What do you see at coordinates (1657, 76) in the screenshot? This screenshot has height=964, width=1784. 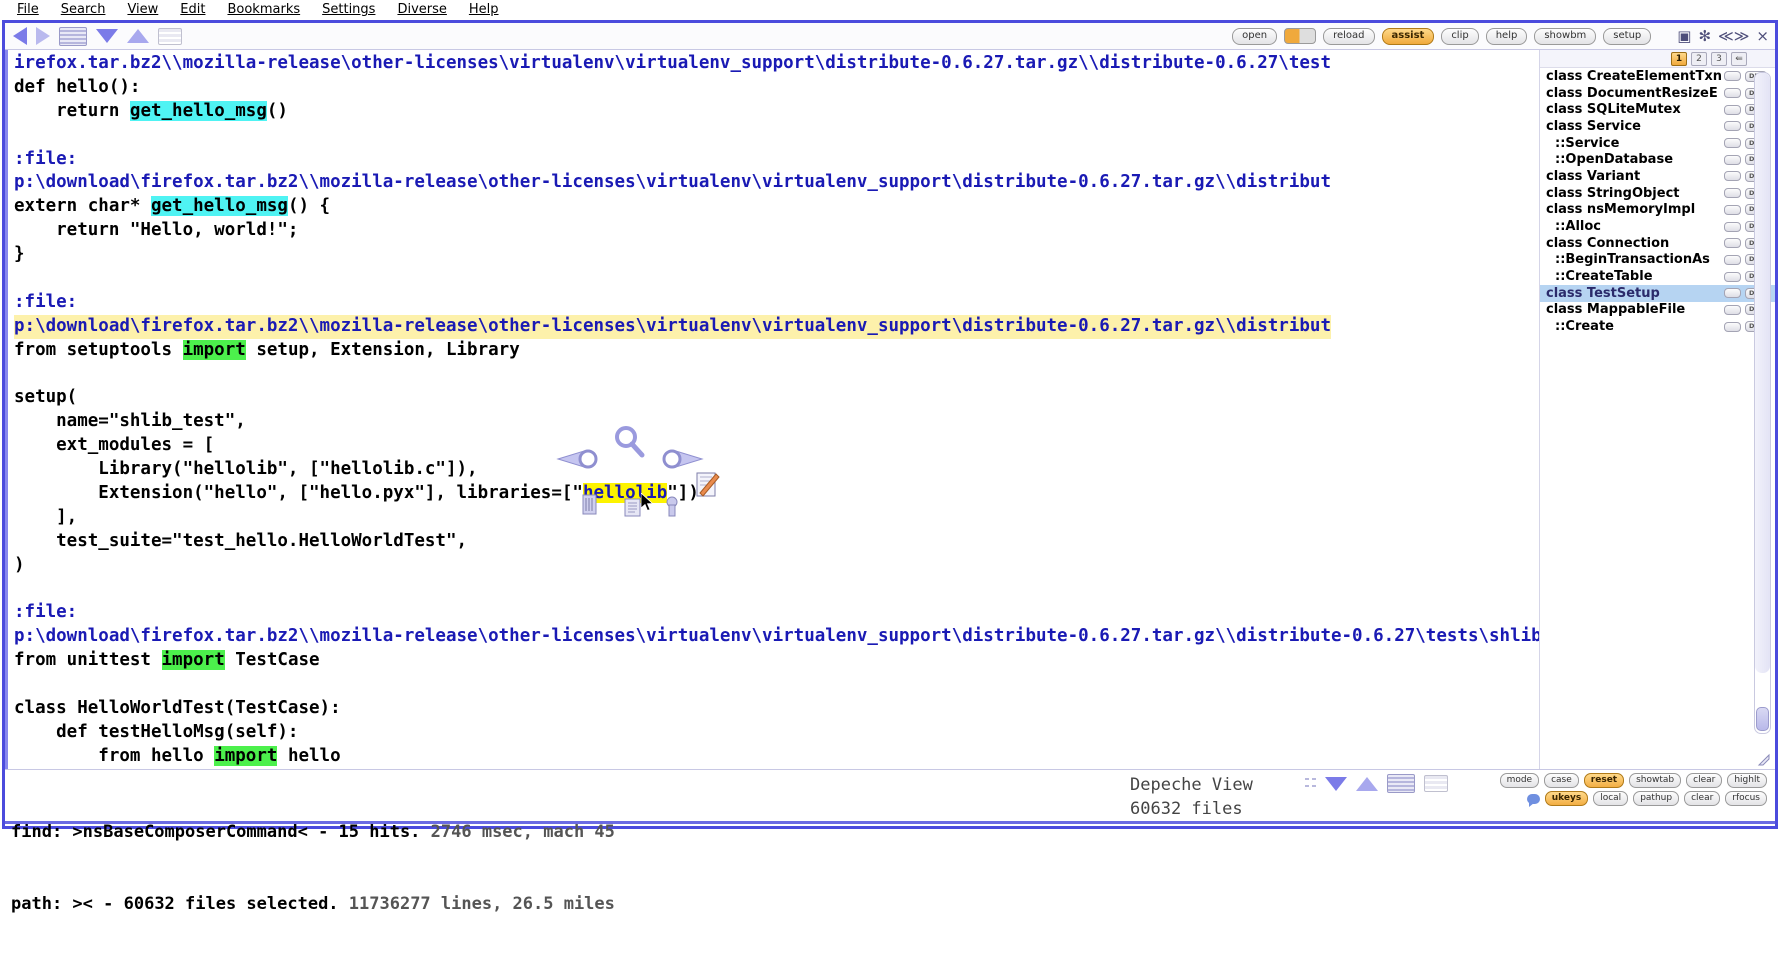 I see `class-list-item: class CreateElementTxnDEL` at bounding box center [1657, 76].